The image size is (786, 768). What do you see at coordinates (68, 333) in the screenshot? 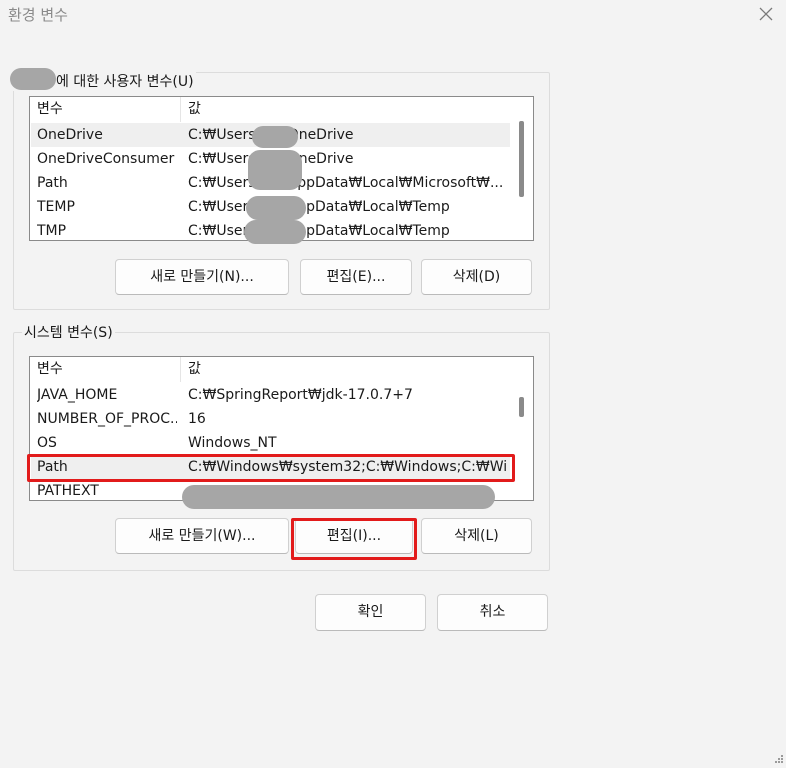
I see `system-variables-label: 시스템 변수(S)` at bounding box center [68, 333].